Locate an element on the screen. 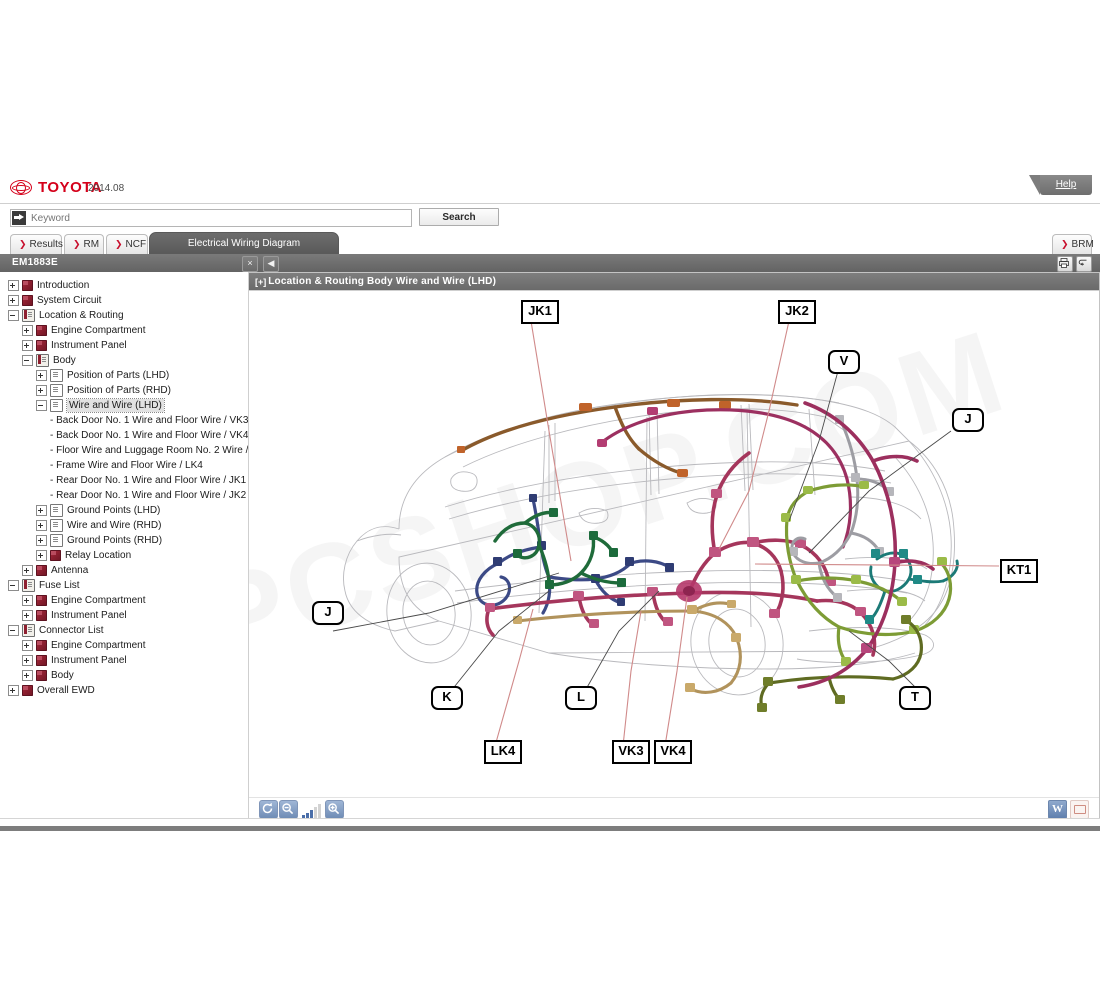 Image resolution: width=1100 pixels, height=1000 pixels. tree-node-item: Ground Points (LHD) is located at coordinates (124, 510).